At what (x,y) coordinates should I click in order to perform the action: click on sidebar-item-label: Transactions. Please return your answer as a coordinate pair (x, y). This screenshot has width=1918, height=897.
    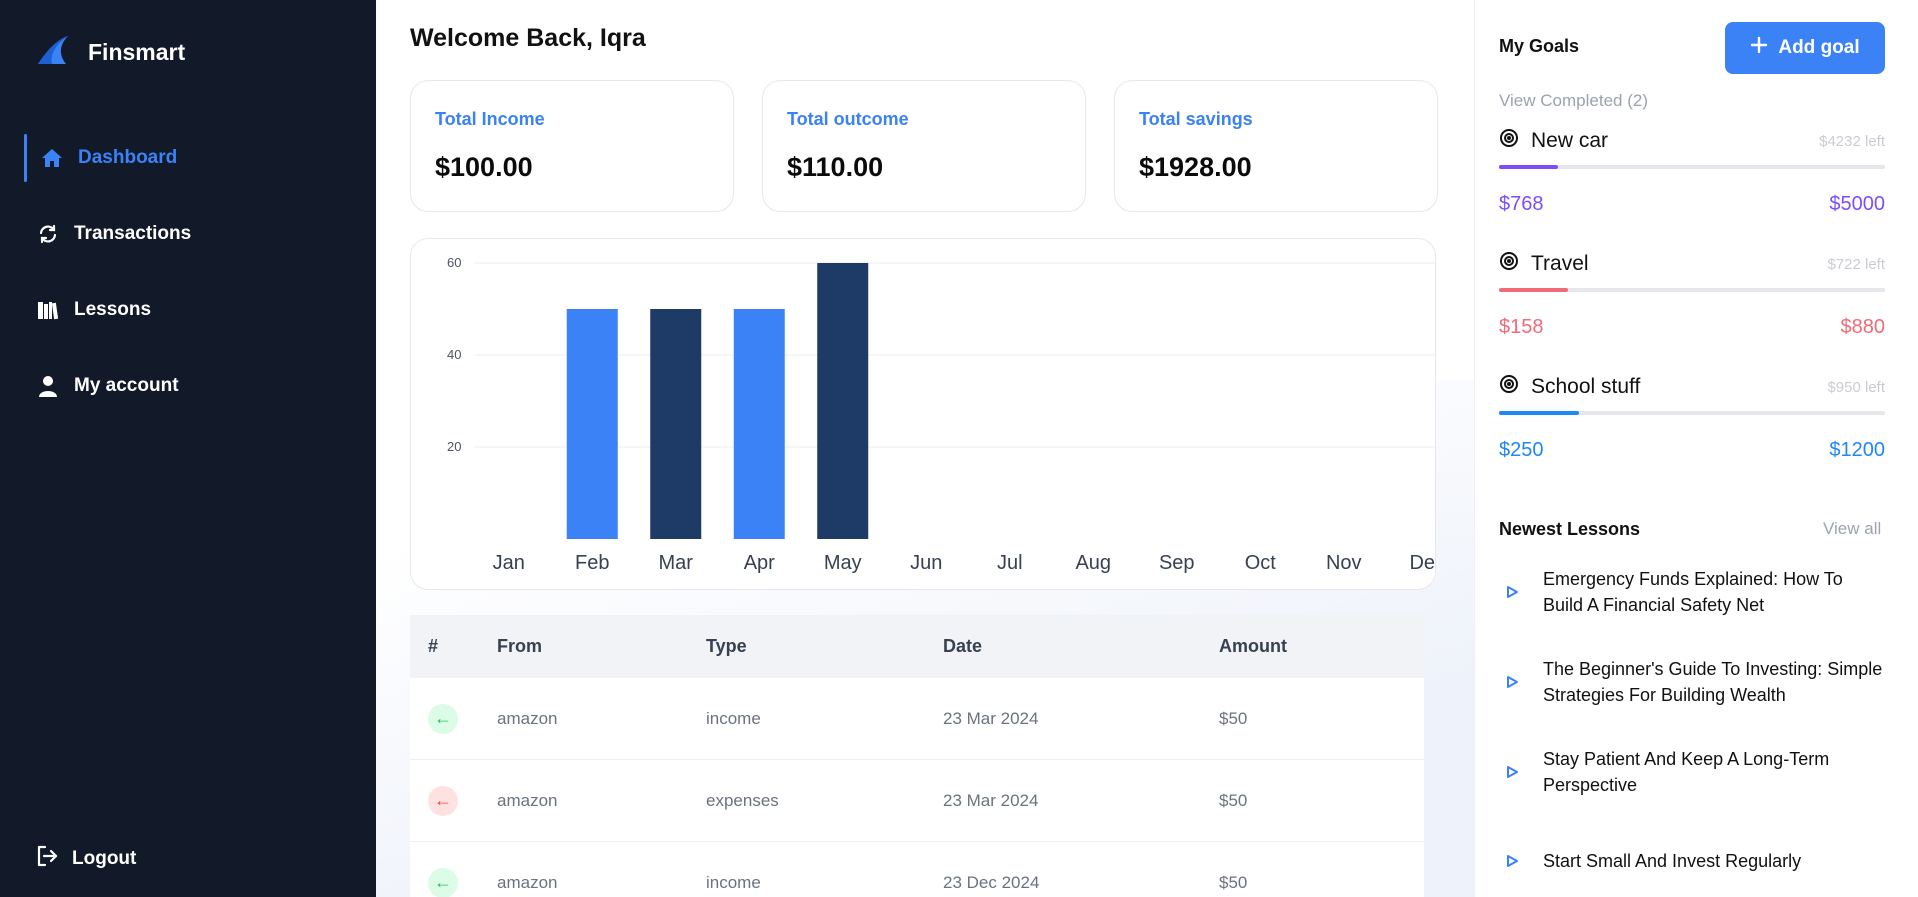
    Looking at the image, I should click on (133, 233).